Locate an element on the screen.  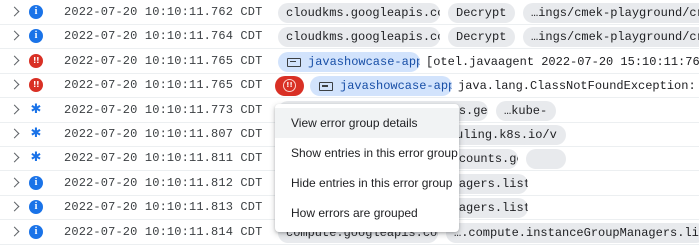
log-message: java.lang.ClassNotFoundException: io is located at coordinates (578, 86).